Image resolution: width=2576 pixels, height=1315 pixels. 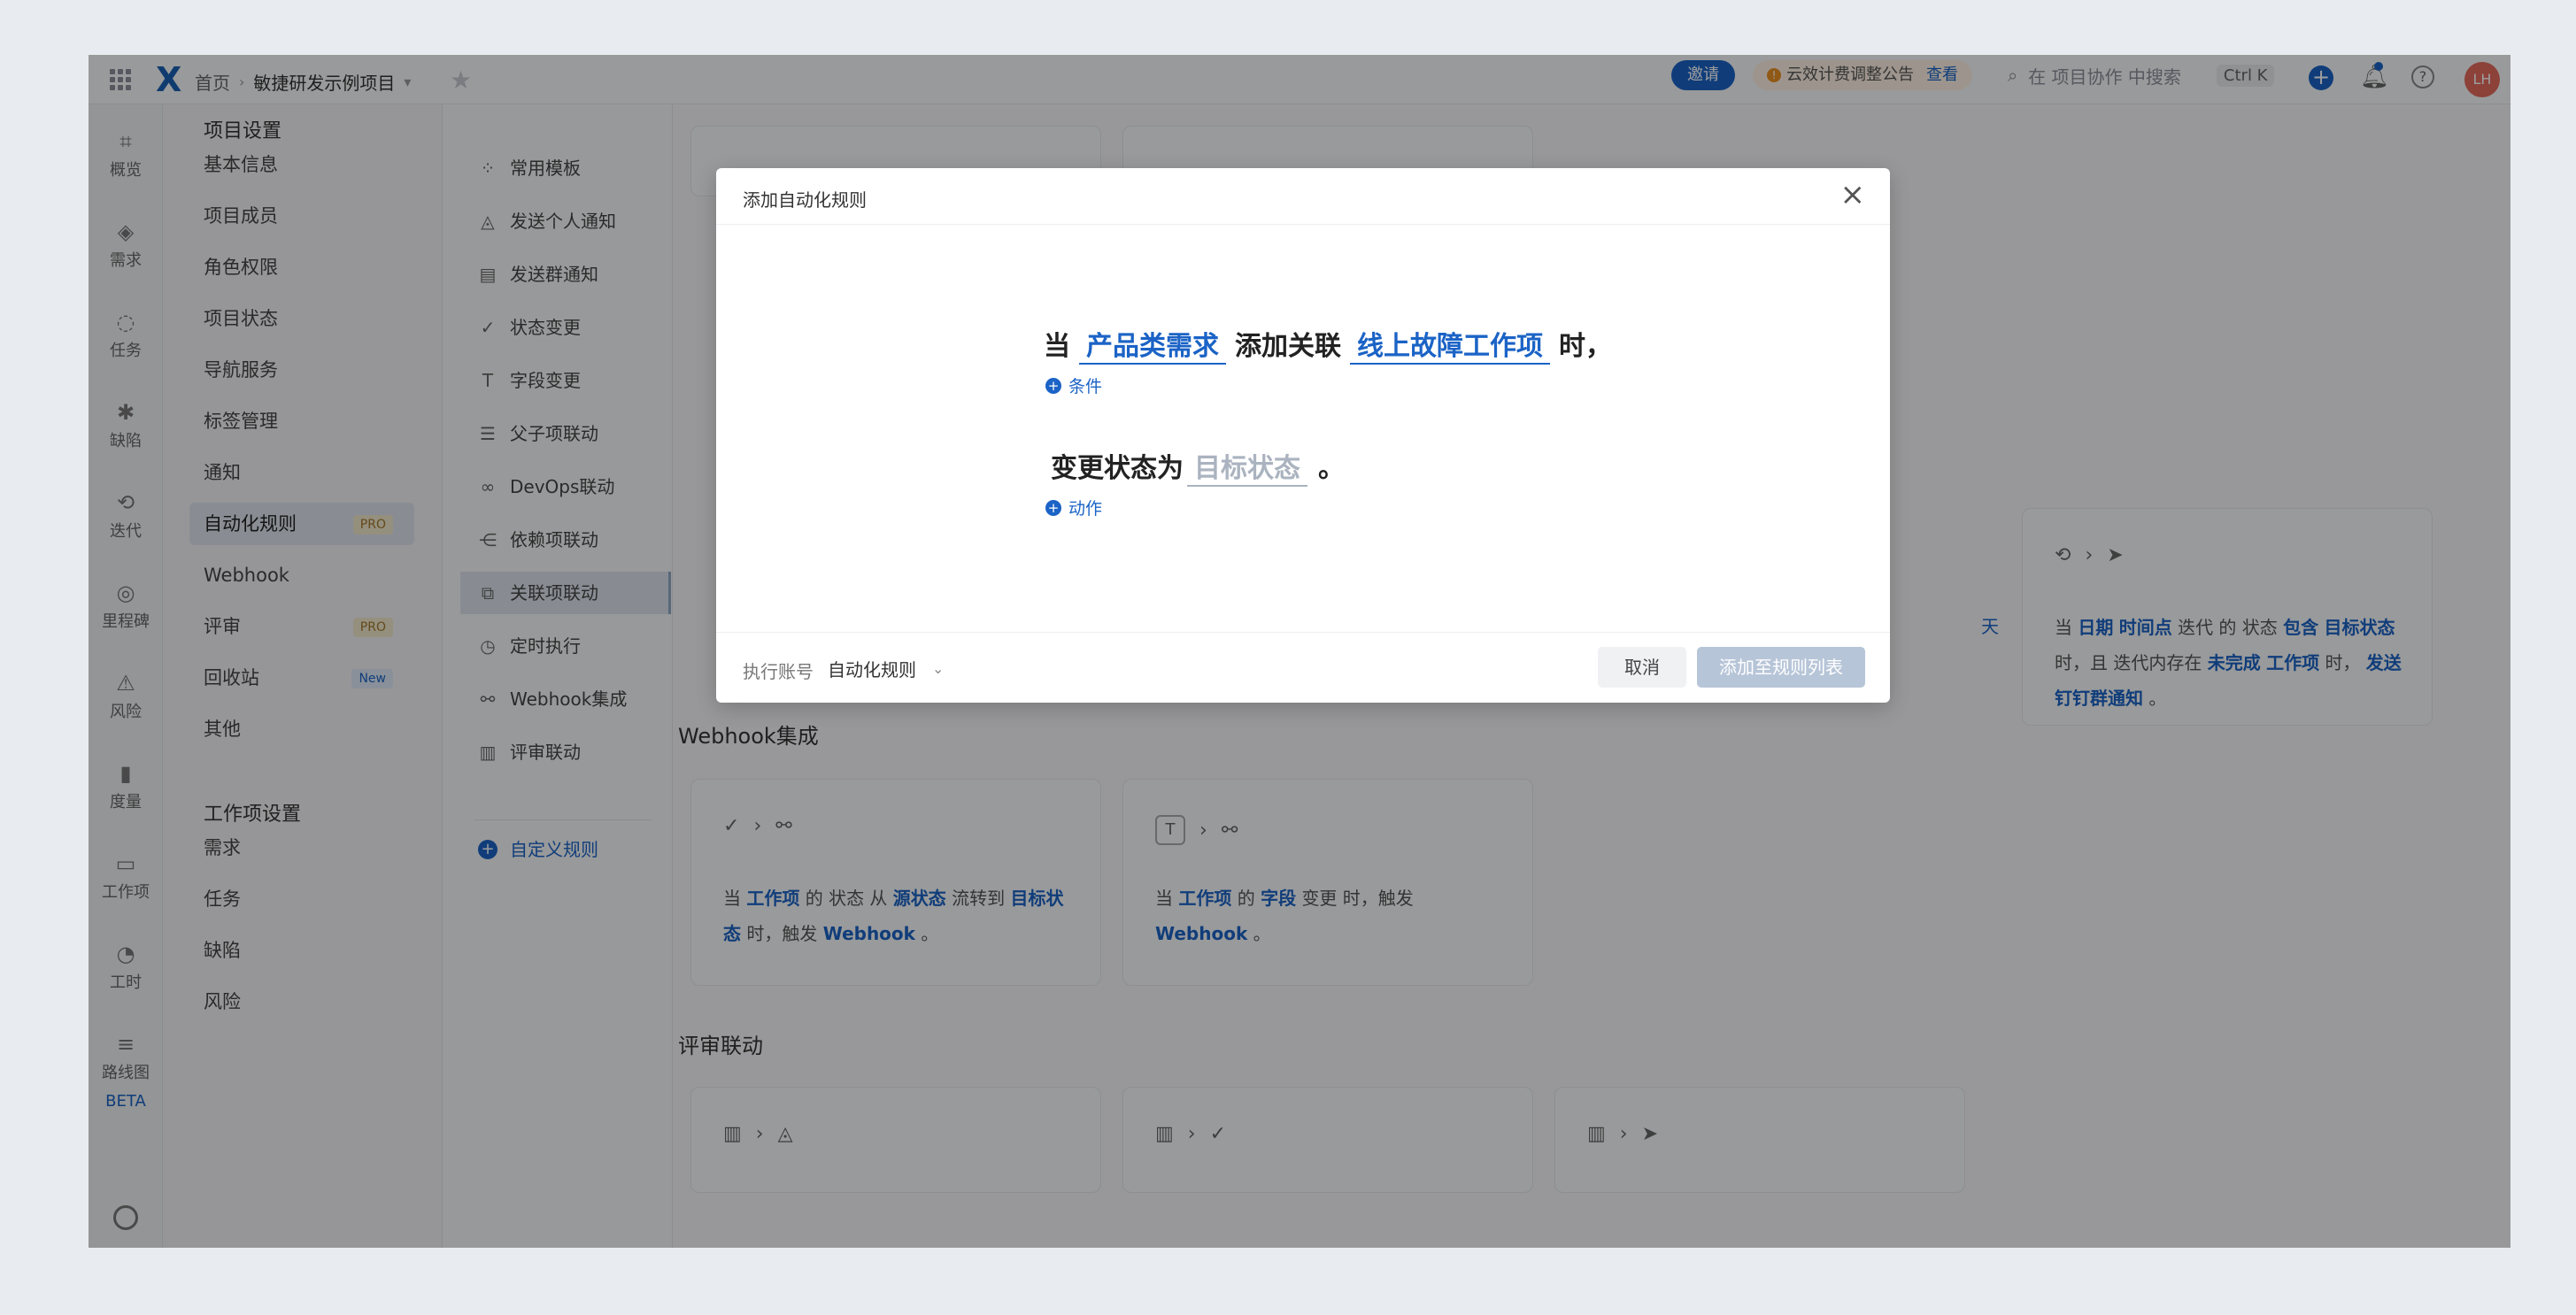 What do you see at coordinates (1303, 196) in the screenshot?
I see `dialog-header: 添加自动化规则 ×` at bounding box center [1303, 196].